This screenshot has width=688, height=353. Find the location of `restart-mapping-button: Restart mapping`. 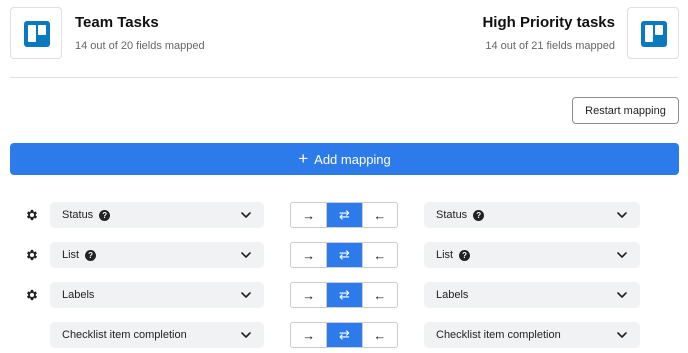

restart-mapping-button: Restart mapping is located at coordinates (625, 110).